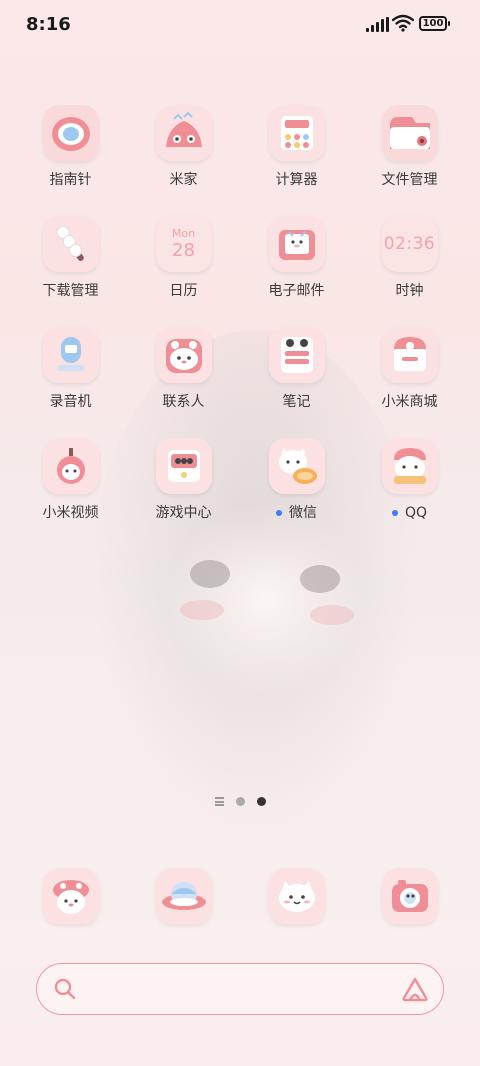  What do you see at coordinates (183, 180) in the screenshot?
I see `app-label: 米家` at bounding box center [183, 180].